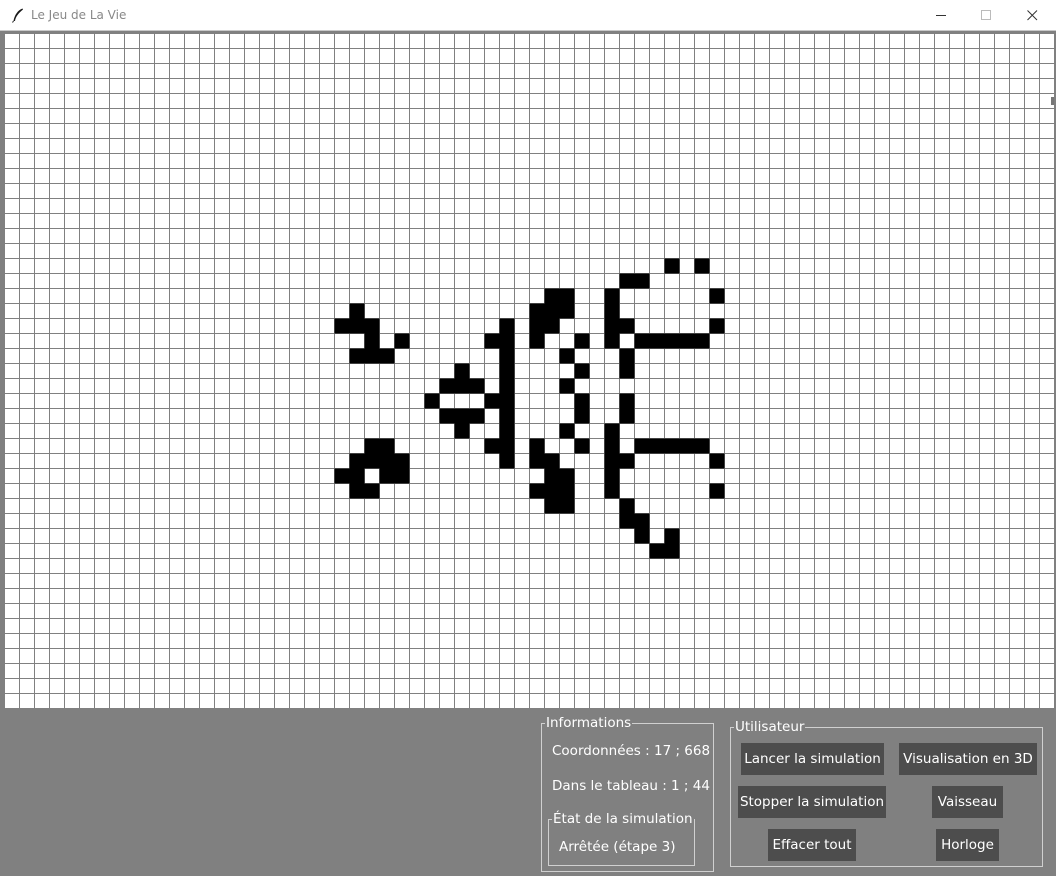 The width and height of the screenshot is (1056, 876). What do you see at coordinates (941, 15) in the screenshot?
I see `minimize-button` at bounding box center [941, 15].